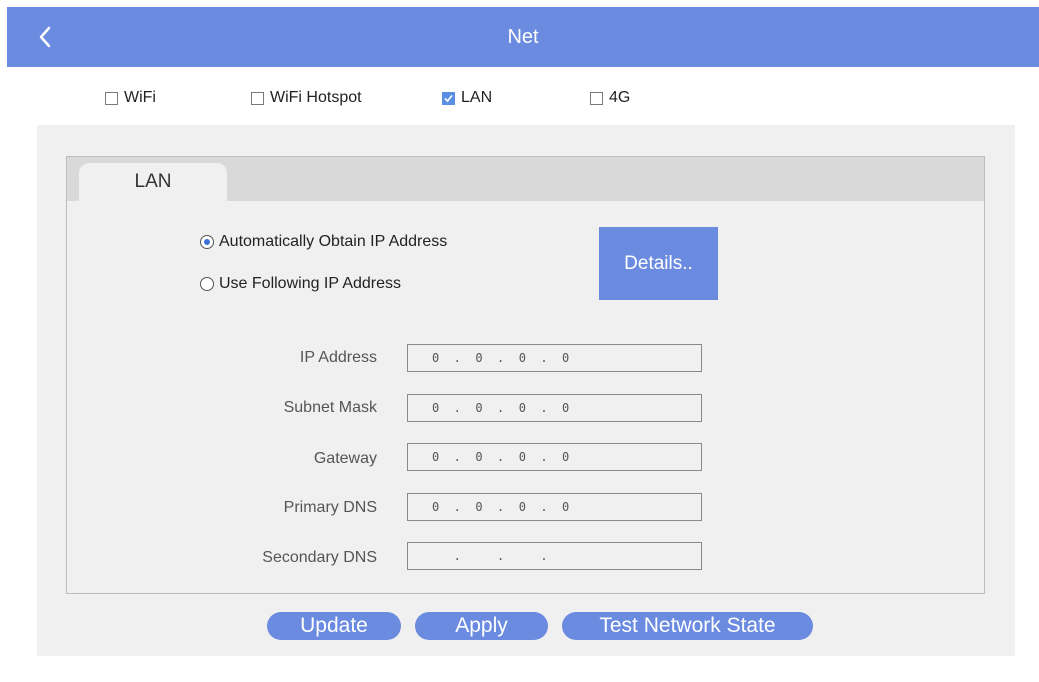 The image size is (1039, 682). What do you see at coordinates (316, 97) in the screenshot?
I see `checkbox-label: WiFi Hotspot` at bounding box center [316, 97].